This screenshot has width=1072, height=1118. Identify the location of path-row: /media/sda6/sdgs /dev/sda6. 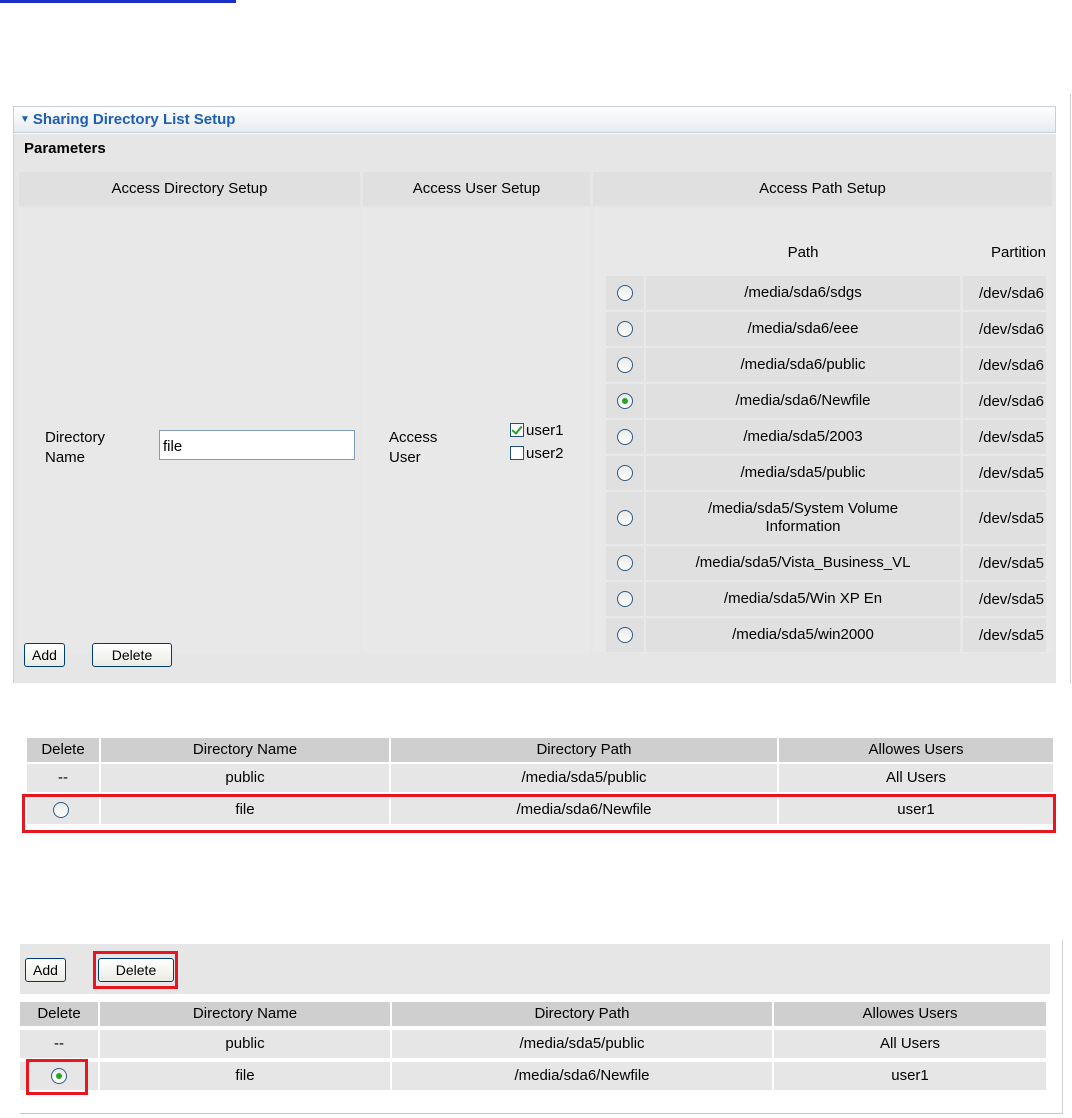
(826, 293).